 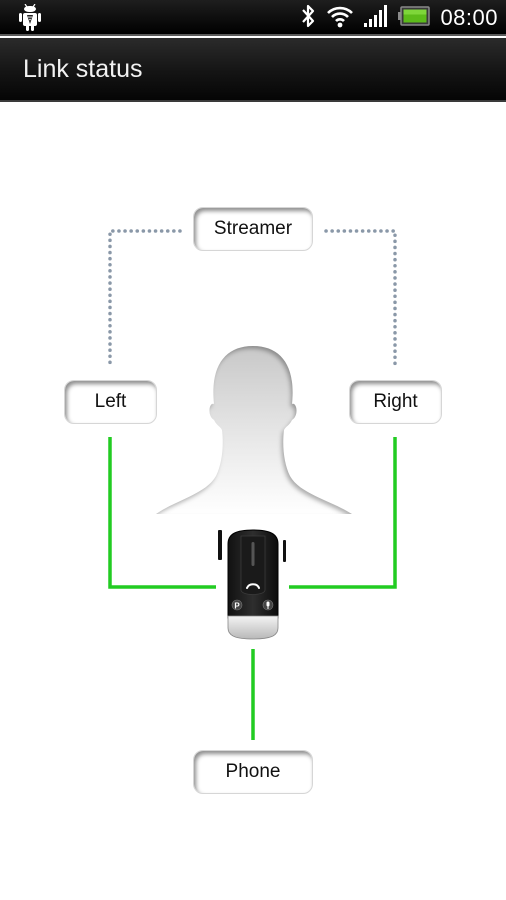 I want to click on status-bar: 08:00, so click(x=253, y=18).